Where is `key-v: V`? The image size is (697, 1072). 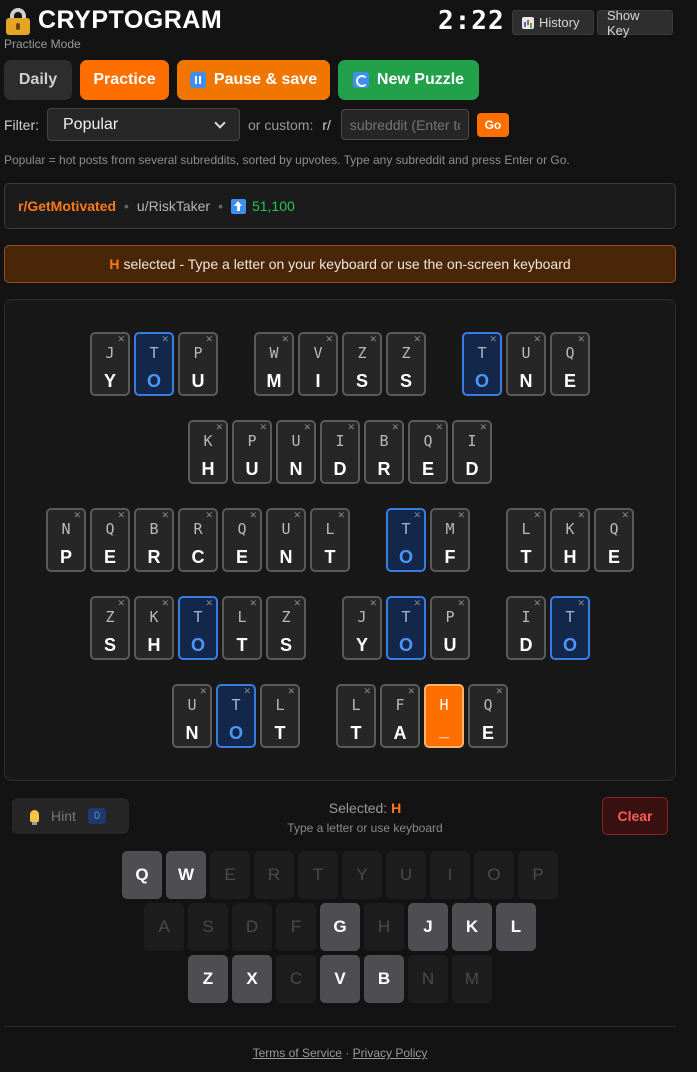
key-v: V is located at coordinates (340, 979).